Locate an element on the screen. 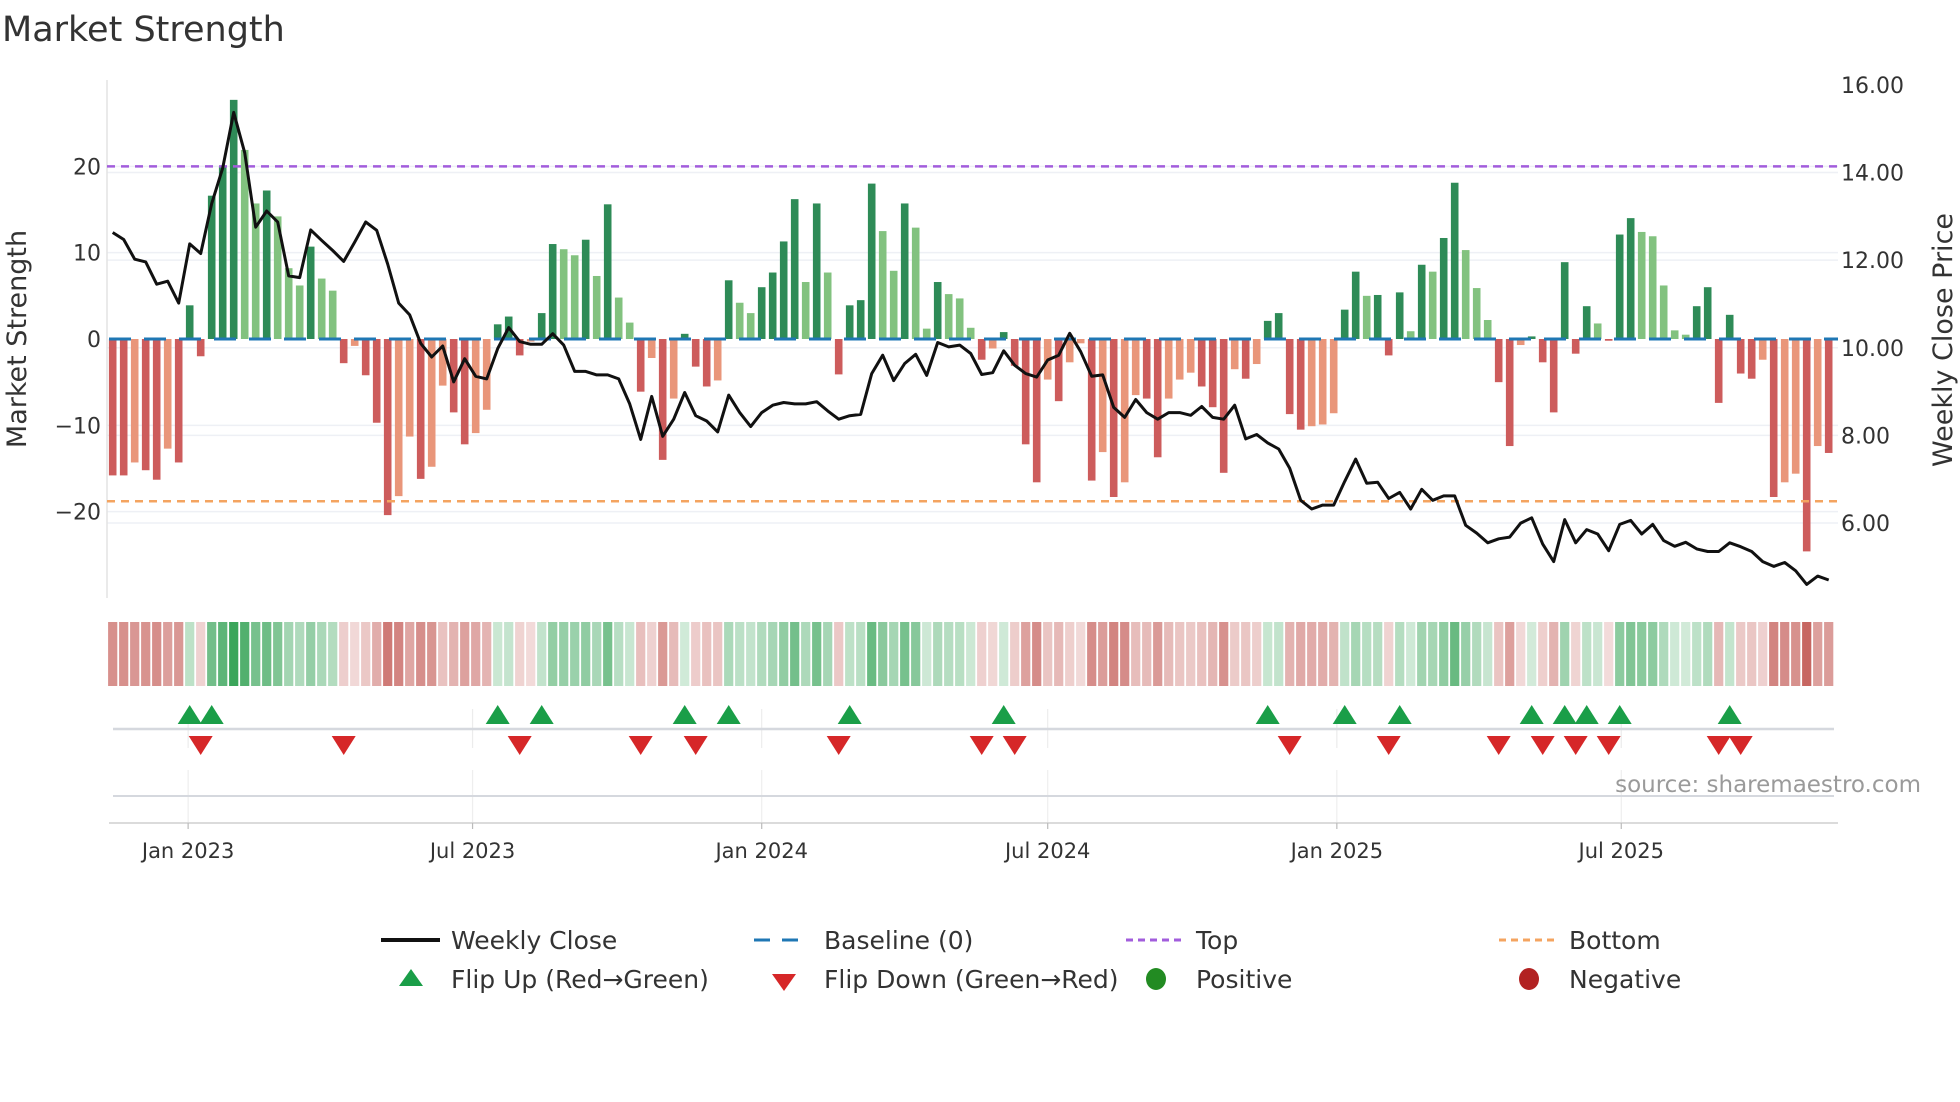 Image resolution: width=1960 pixels, height=1102 pixels. left-tick-label: 10 is located at coordinates (87, 254).